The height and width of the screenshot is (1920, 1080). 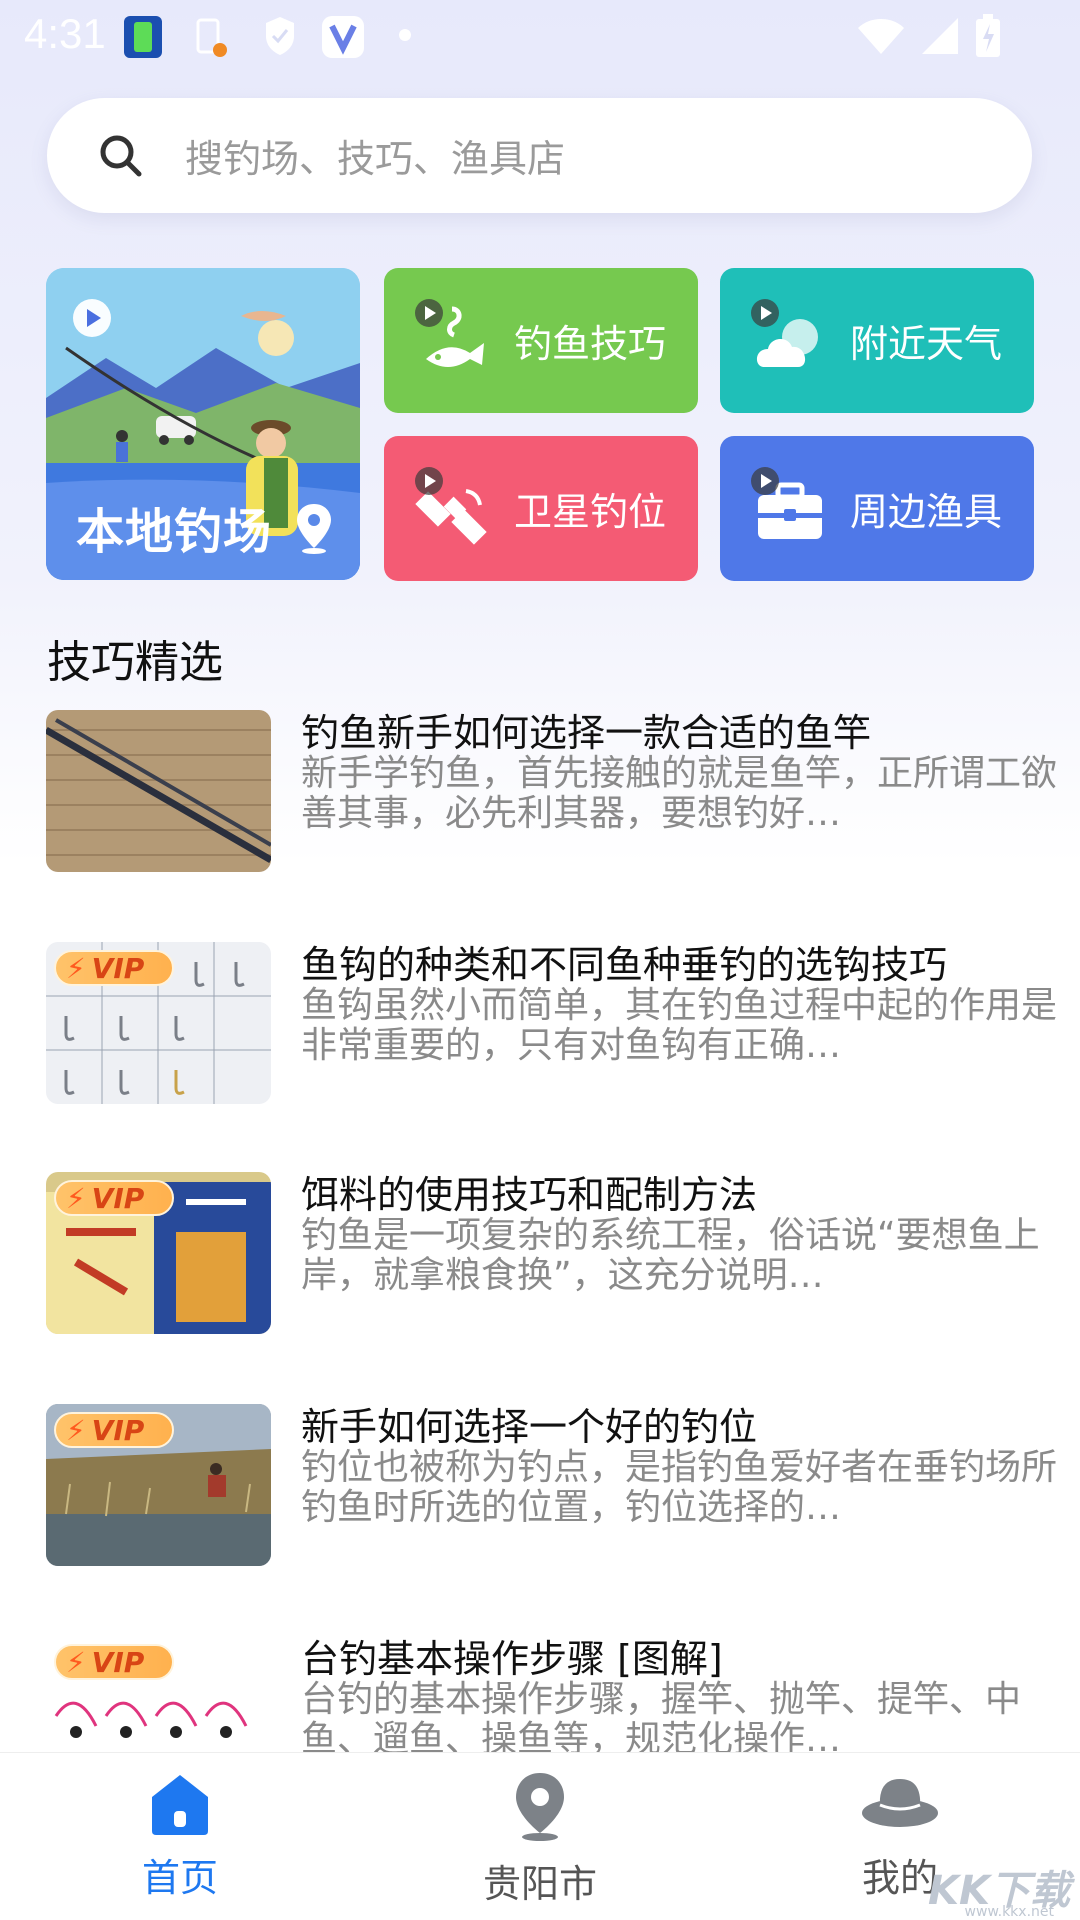 What do you see at coordinates (539, 1884) in the screenshot?
I see `nav-city-label: 贵阳市` at bounding box center [539, 1884].